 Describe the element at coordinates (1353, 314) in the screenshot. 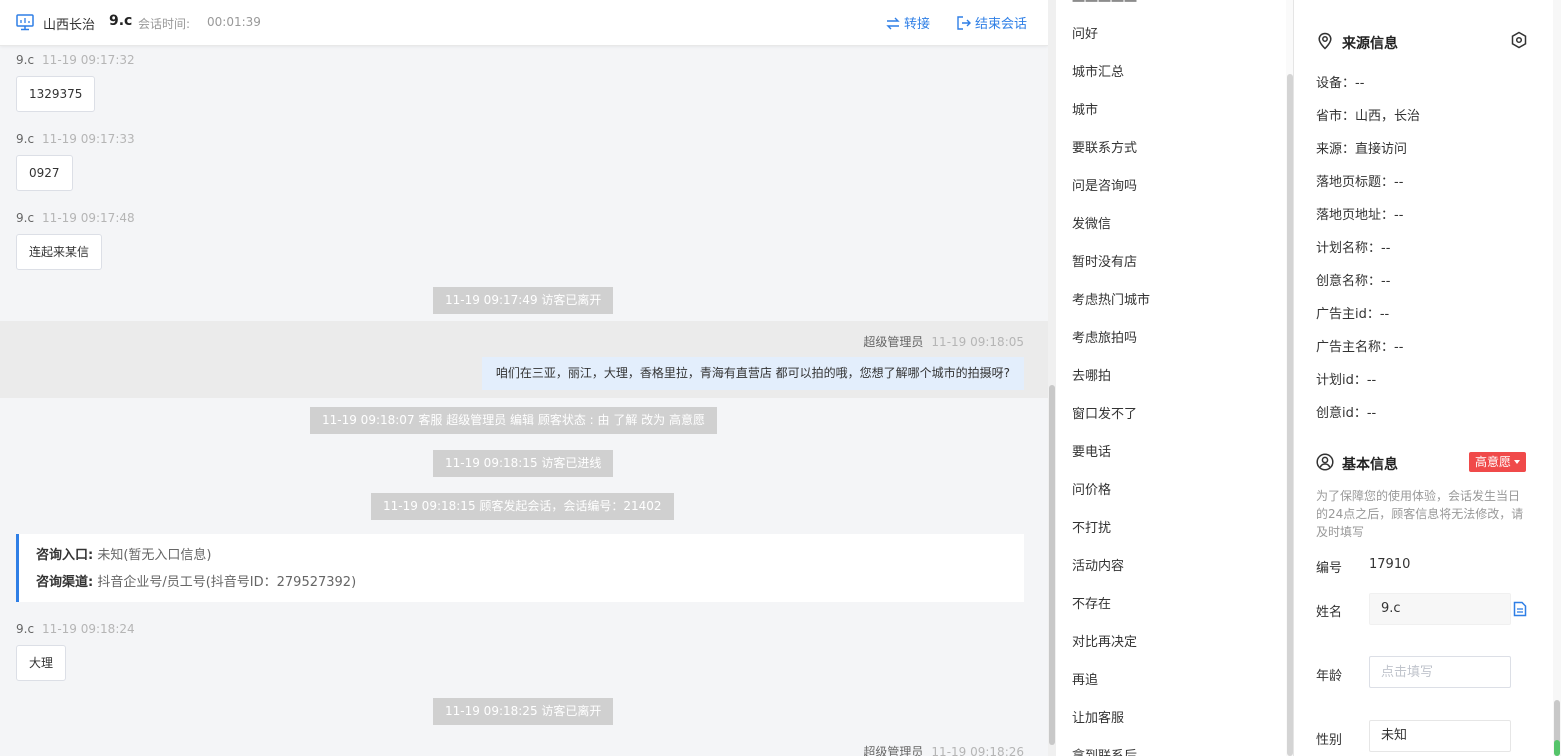

I see `source-advertiser-id: 广告主id：--` at that location.